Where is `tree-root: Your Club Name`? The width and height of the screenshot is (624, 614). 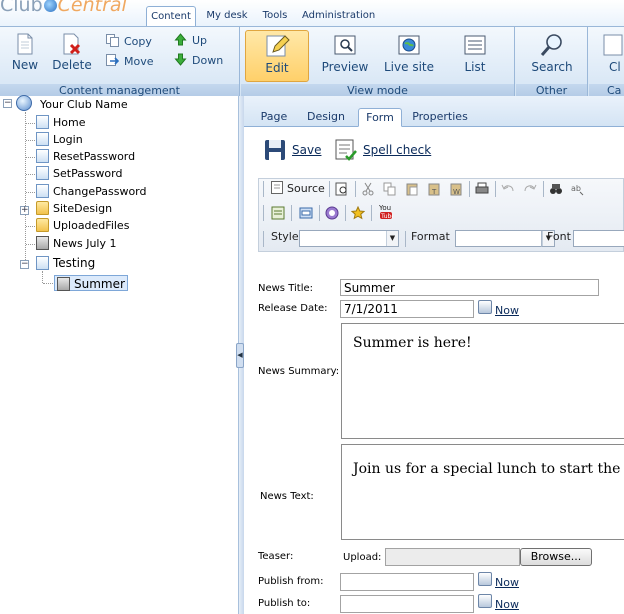 tree-root: Your Club Name is located at coordinates (72, 103).